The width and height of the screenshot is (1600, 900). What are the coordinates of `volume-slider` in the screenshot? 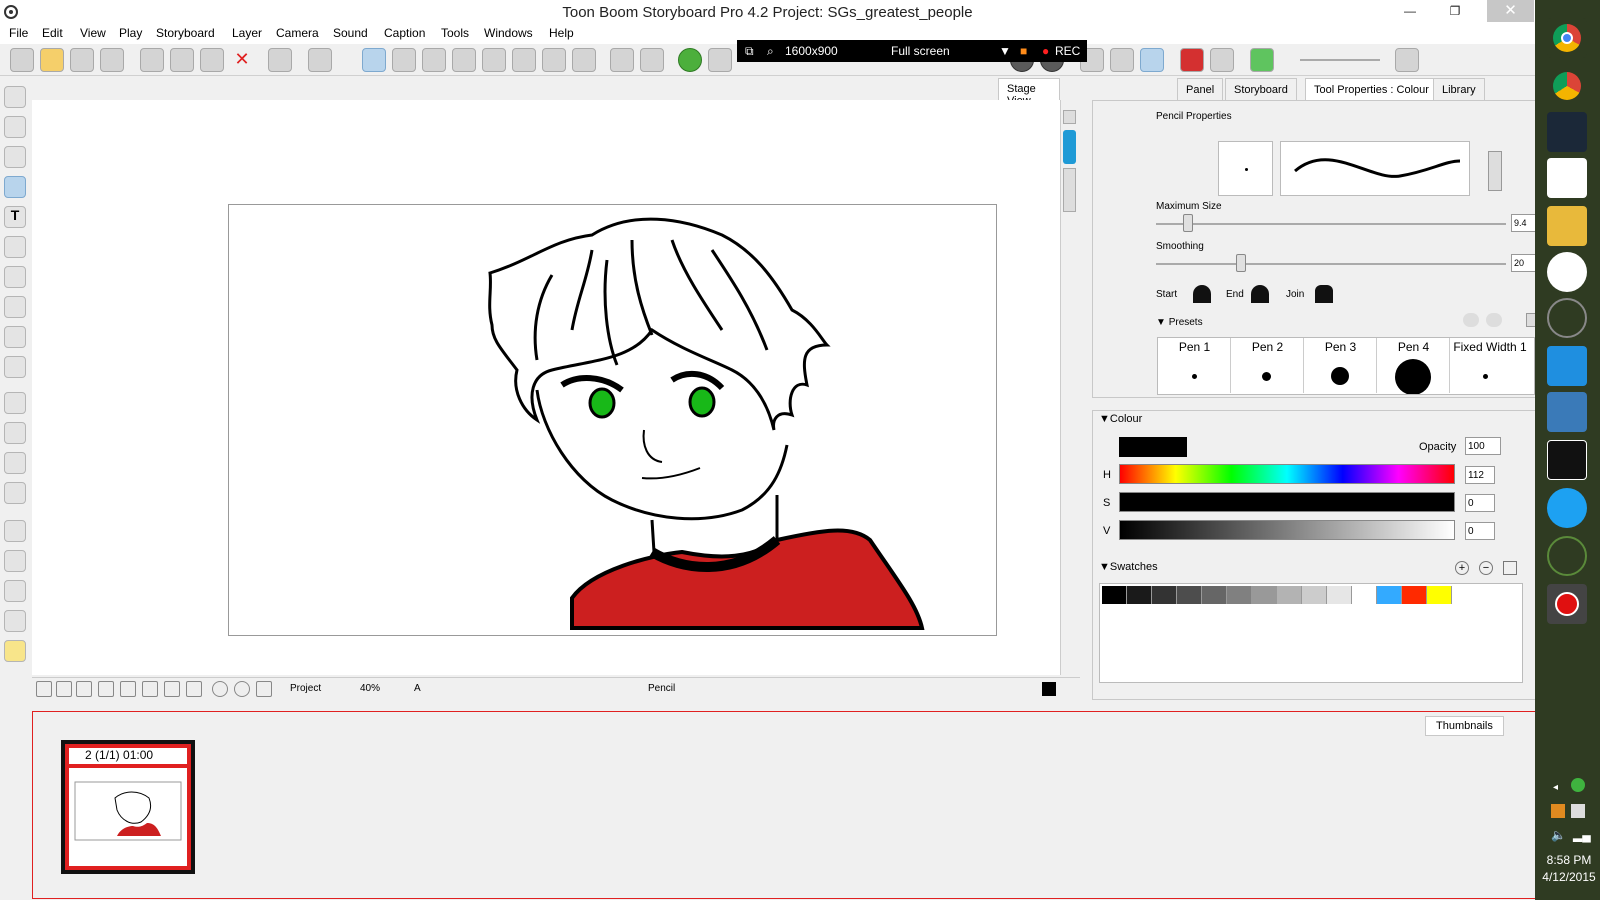 It's located at (1340, 60).